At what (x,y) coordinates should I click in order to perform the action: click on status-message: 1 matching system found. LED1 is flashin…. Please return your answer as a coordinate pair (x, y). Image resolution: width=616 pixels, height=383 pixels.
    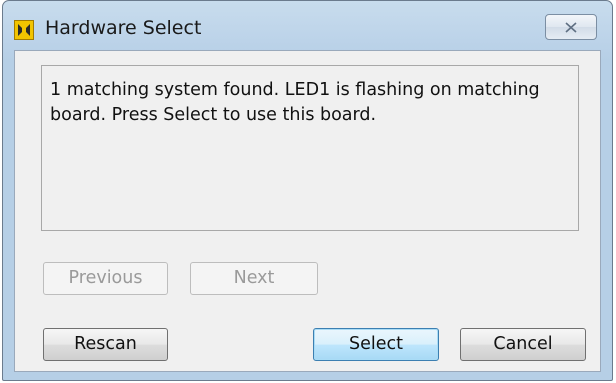
    Looking at the image, I should click on (295, 102).